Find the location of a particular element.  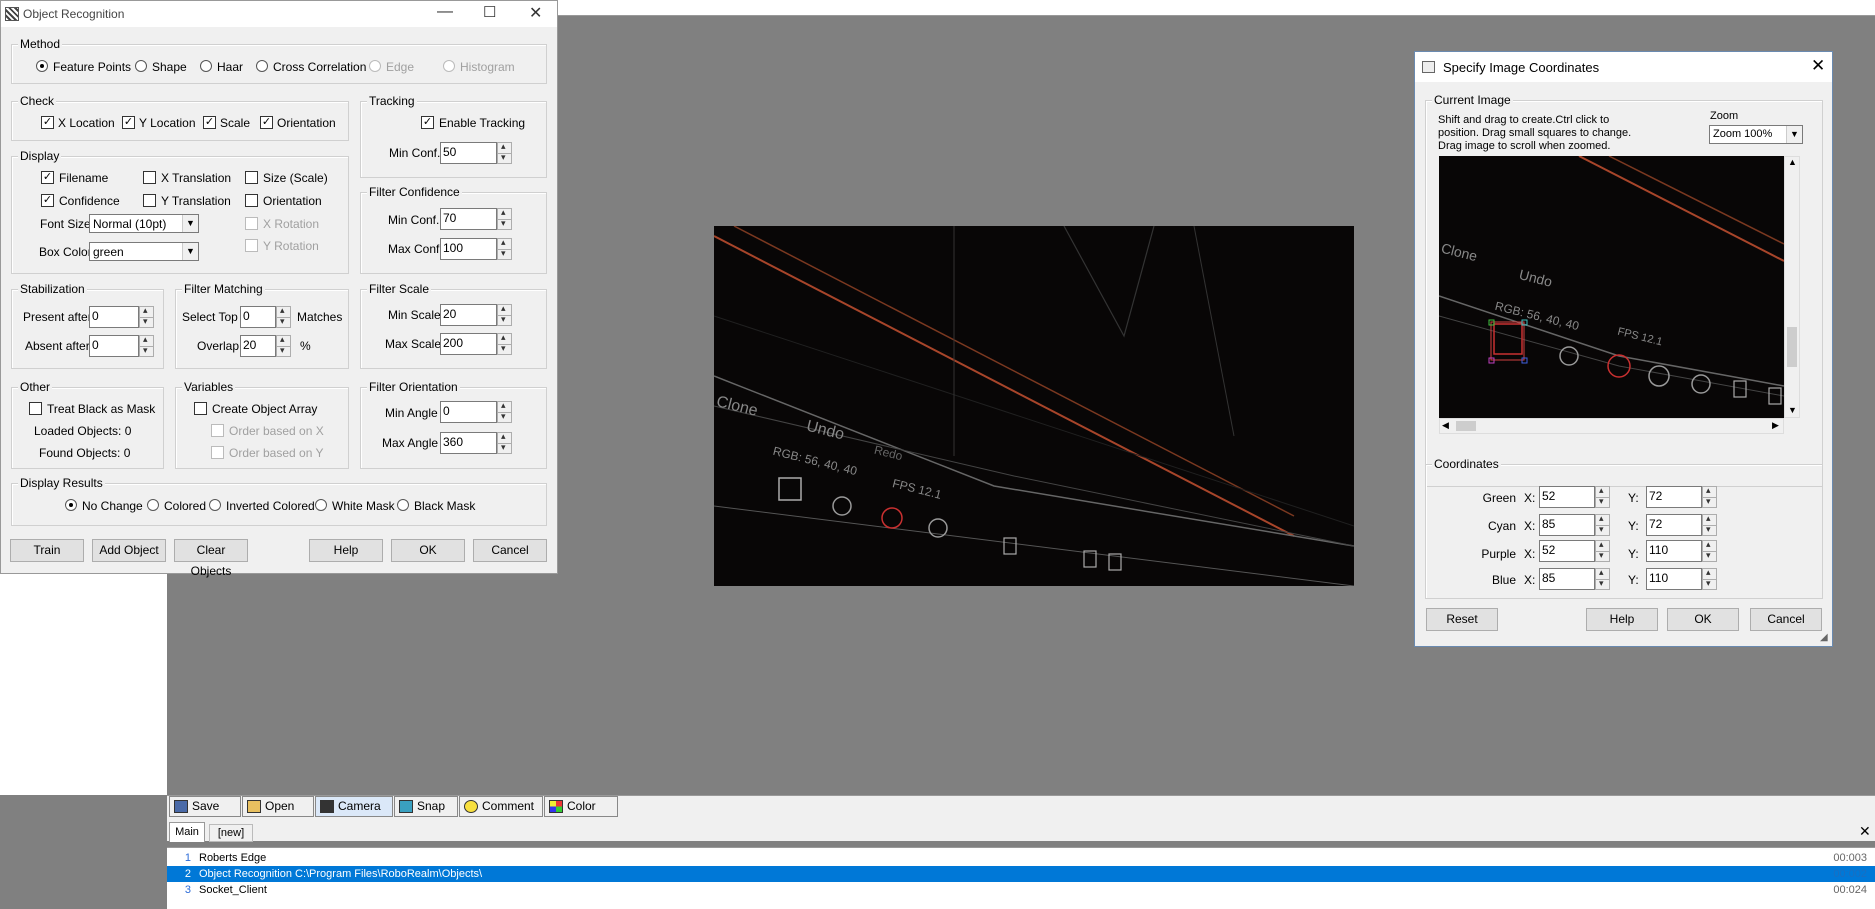

radio-inverted-colored is located at coordinates (215, 505).